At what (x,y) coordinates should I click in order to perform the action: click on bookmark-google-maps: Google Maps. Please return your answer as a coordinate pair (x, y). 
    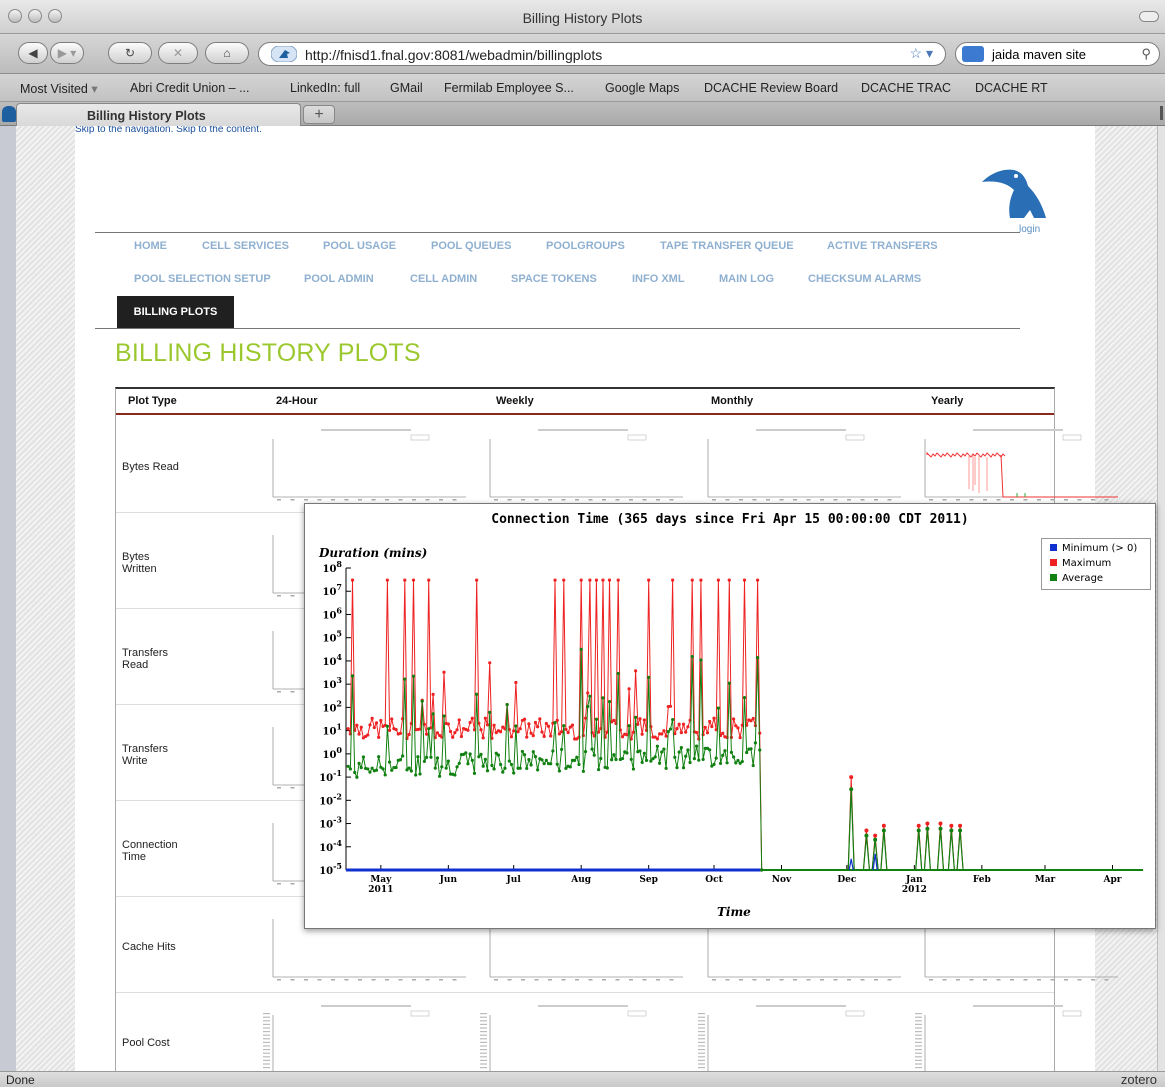
    Looking at the image, I should click on (642, 88).